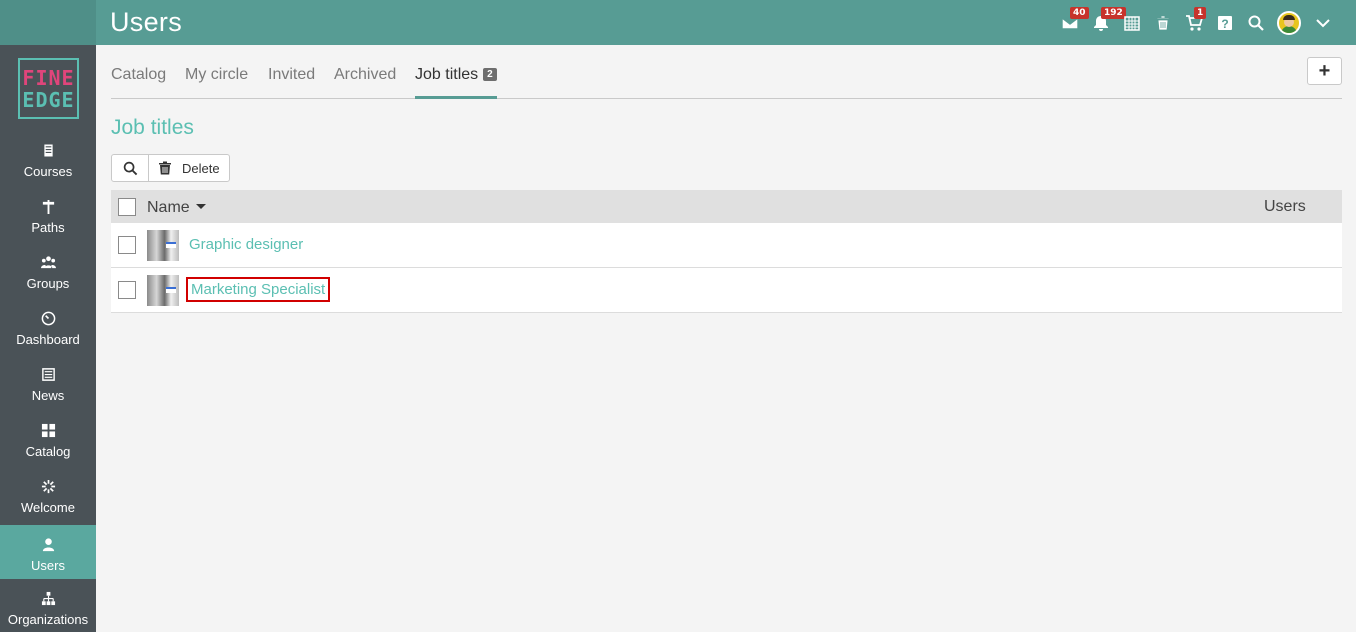  What do you see at coordinates (48, 374) in the screenshot?
I see `newspaper-icon` at bounding box center [48, 374].